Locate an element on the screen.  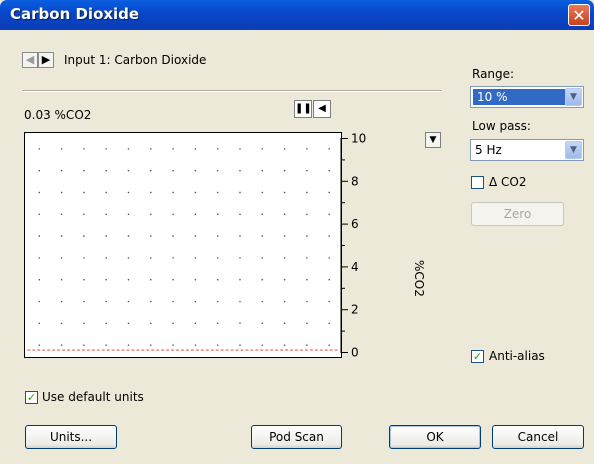
axis-menu-button: ▼ is located at coordinates (433, 140).